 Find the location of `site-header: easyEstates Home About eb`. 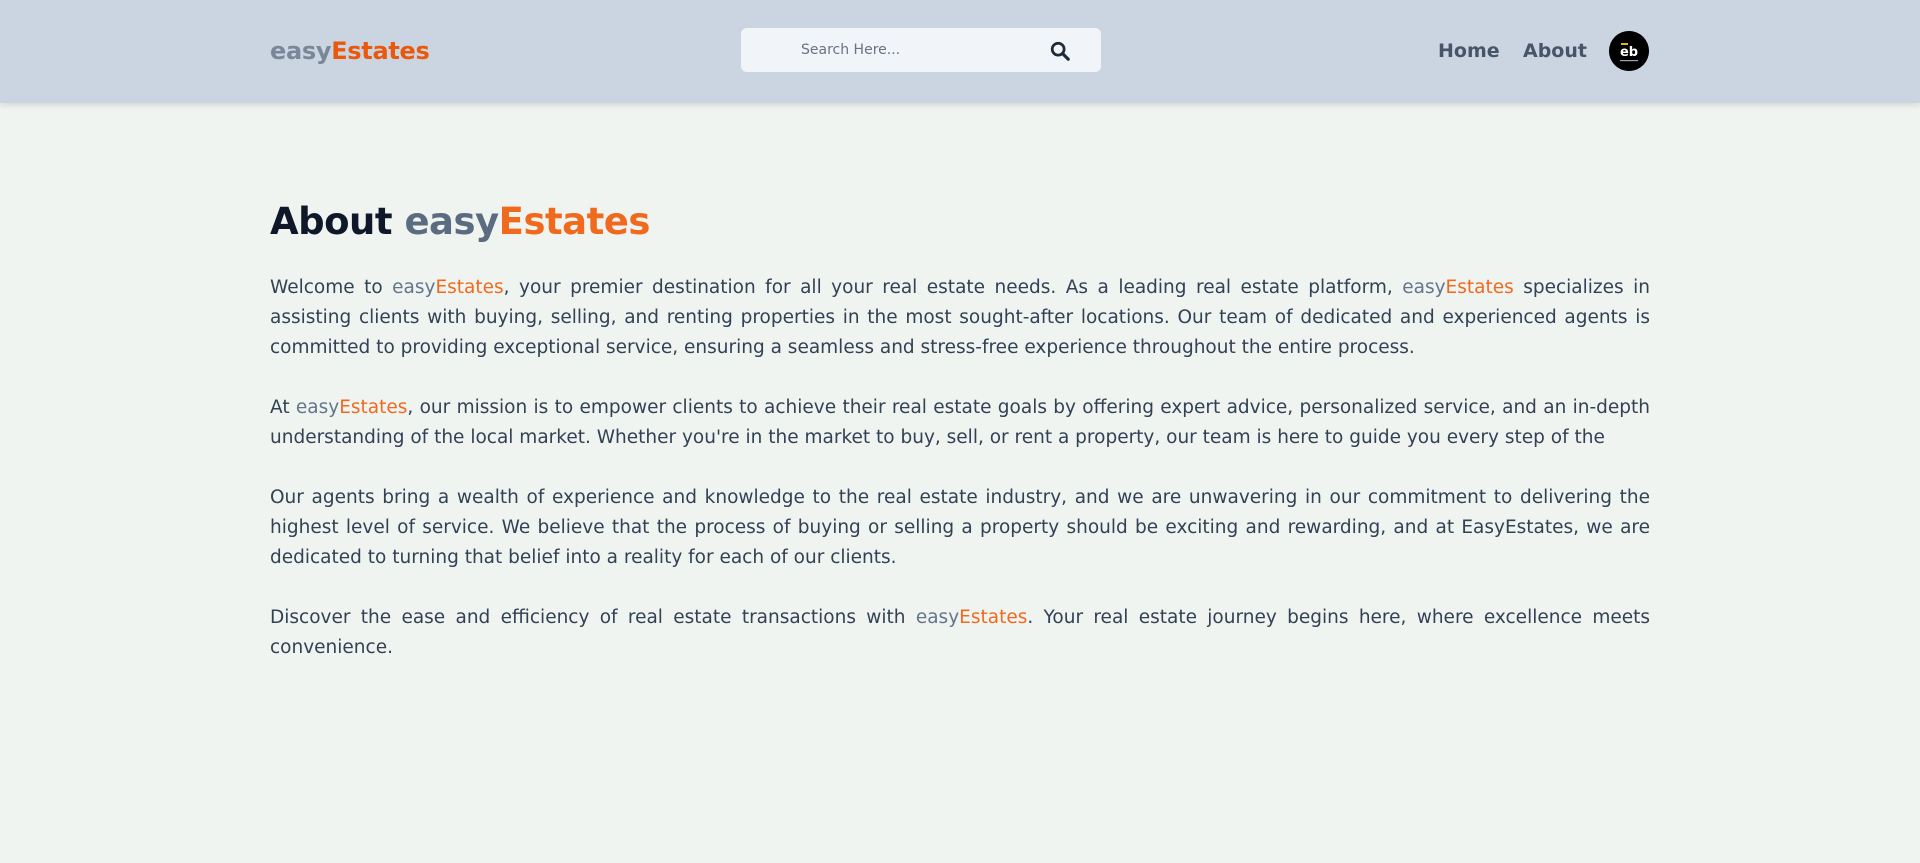

site-header: easyEstates Home About eb is located at coordinates (960, 51).